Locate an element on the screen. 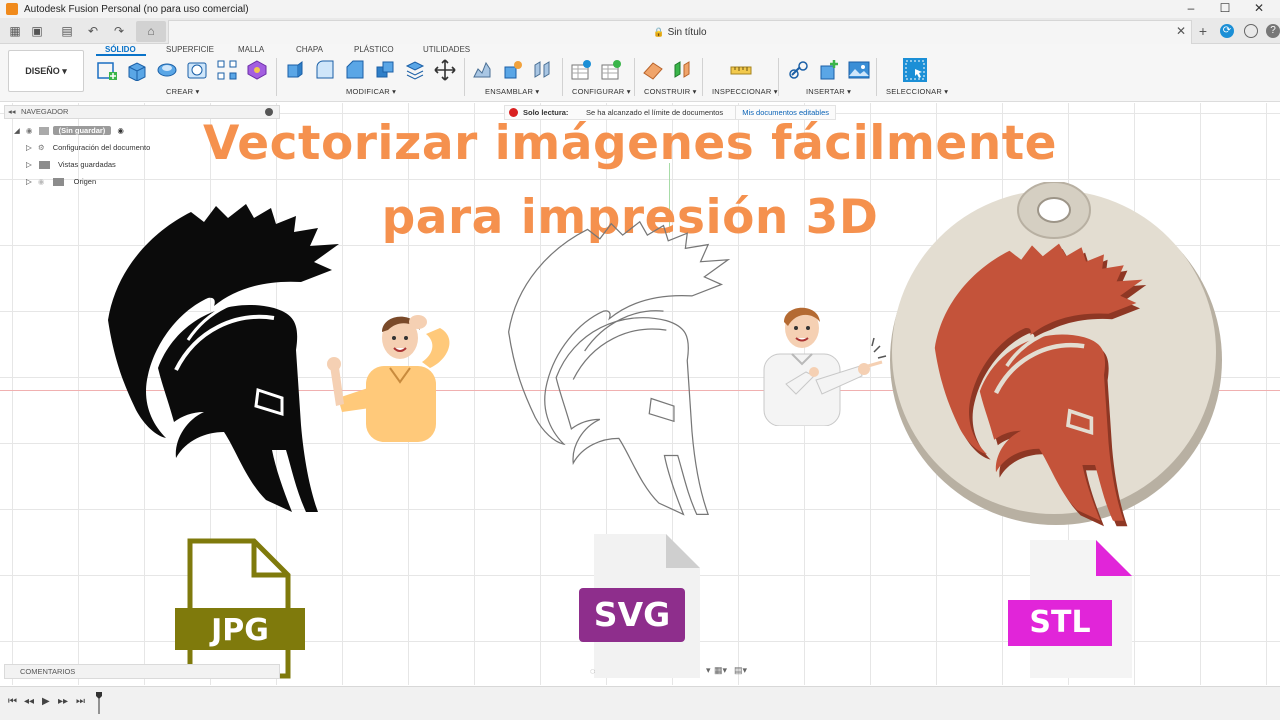 The height and width of the screenshot is (720, 1280). new-tab-icon: + is located at coordinates (1203, 31).